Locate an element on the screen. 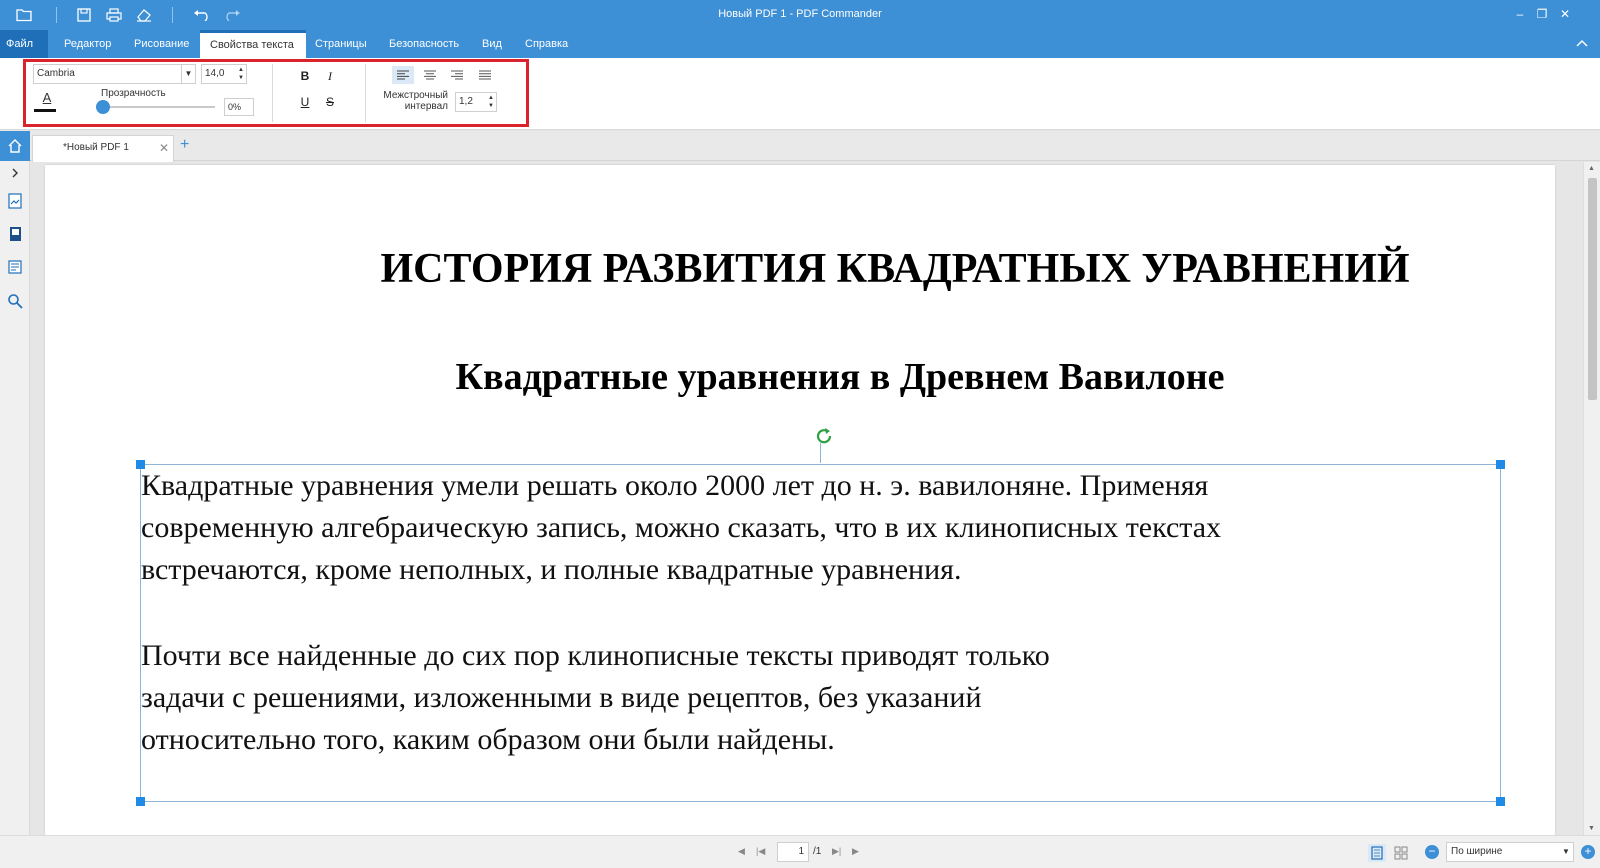 This screenshot has width=1600, height=868. search-button is located at coordinates (15, 301).